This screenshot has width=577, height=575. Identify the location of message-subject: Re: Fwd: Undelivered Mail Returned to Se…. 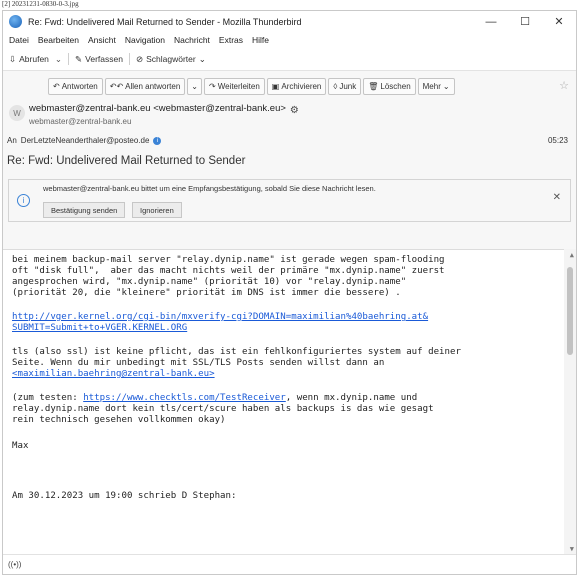
(126, 161).